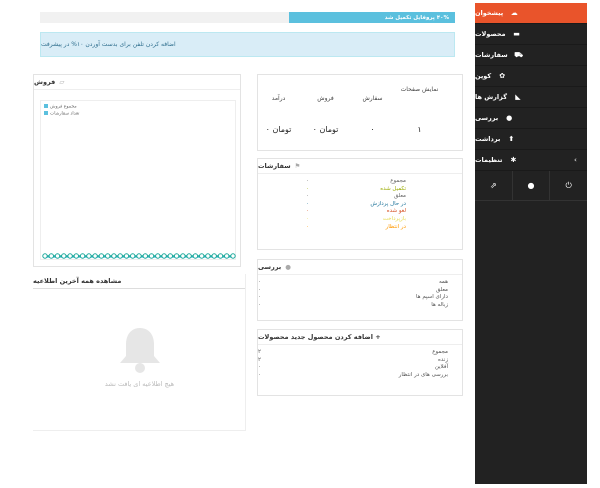 The height and width of the screenshot is (488, 600). Describe the element at coordinates (531, 160) in the screenshot. I see `sidebar-item-7: ✱ تنظیمات ›` at that location.